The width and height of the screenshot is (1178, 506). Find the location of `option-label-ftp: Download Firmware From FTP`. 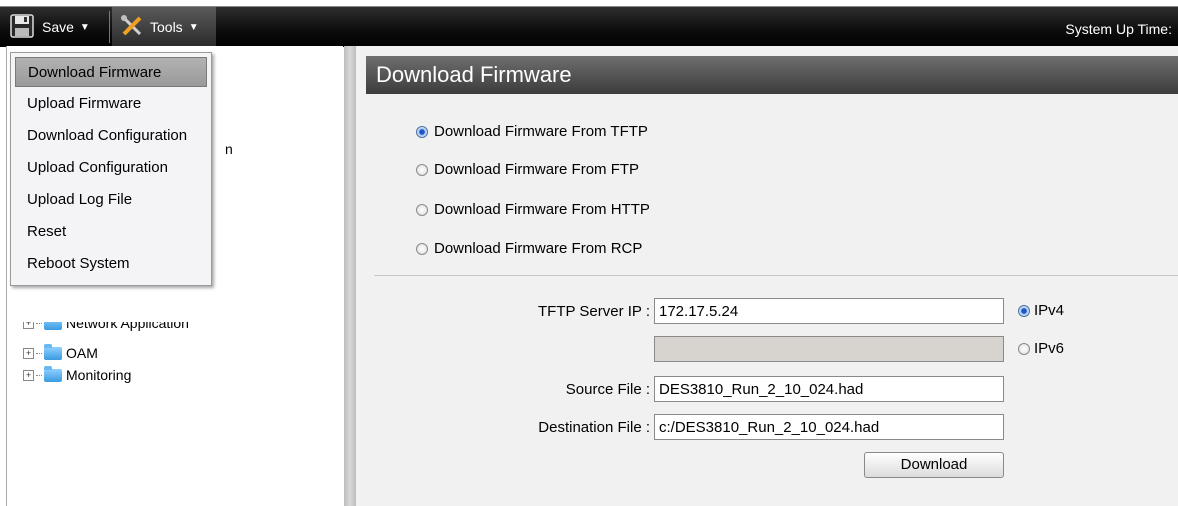

option-label-ftp: Download Firmware From FTP is located at coordinates (537, 169).